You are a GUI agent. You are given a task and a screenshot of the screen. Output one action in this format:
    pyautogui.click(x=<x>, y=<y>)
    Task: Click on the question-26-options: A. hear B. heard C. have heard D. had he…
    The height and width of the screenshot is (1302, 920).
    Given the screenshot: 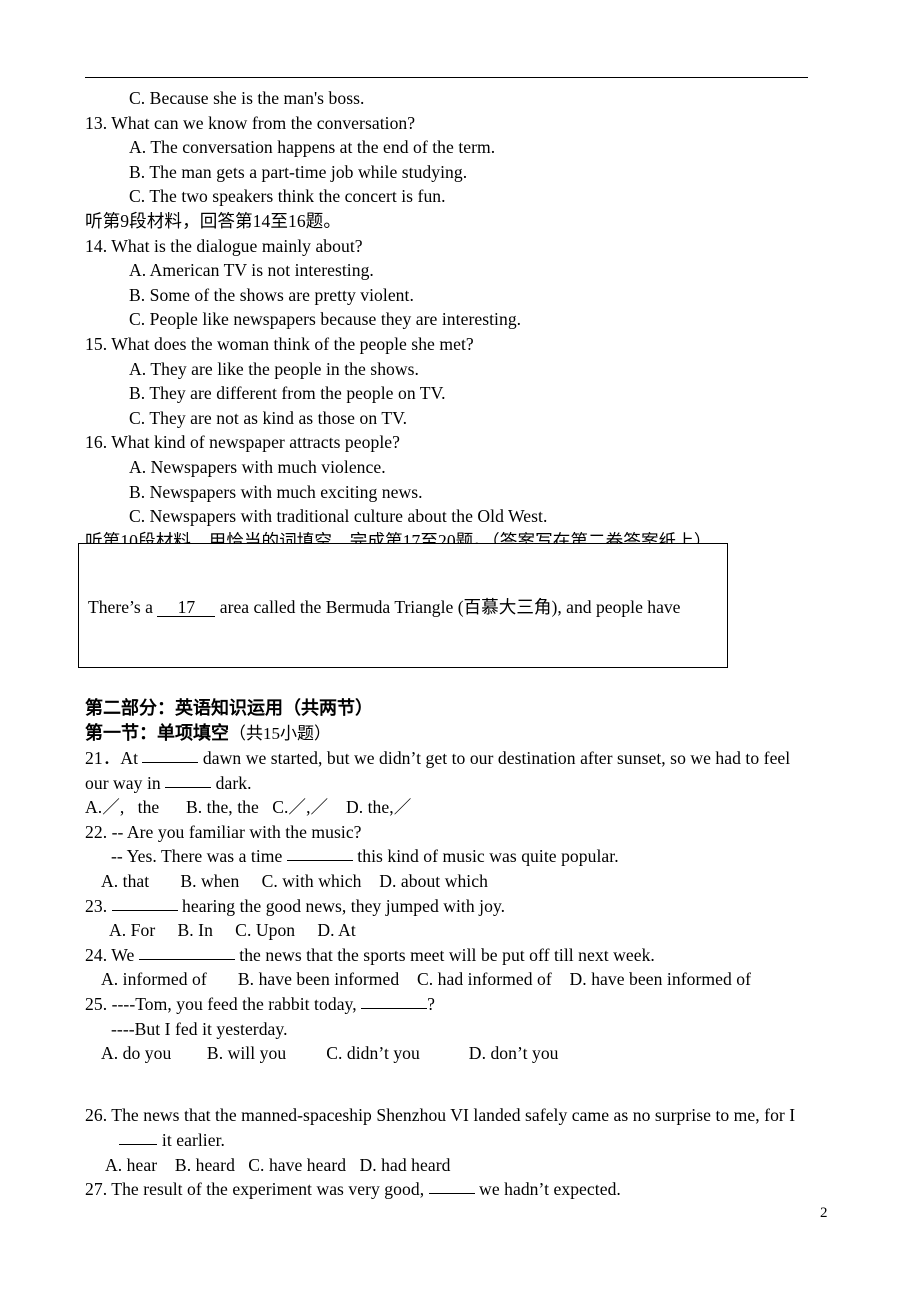 What is the action you would take?
    pyautogui.click(x=278, y=1164)
    